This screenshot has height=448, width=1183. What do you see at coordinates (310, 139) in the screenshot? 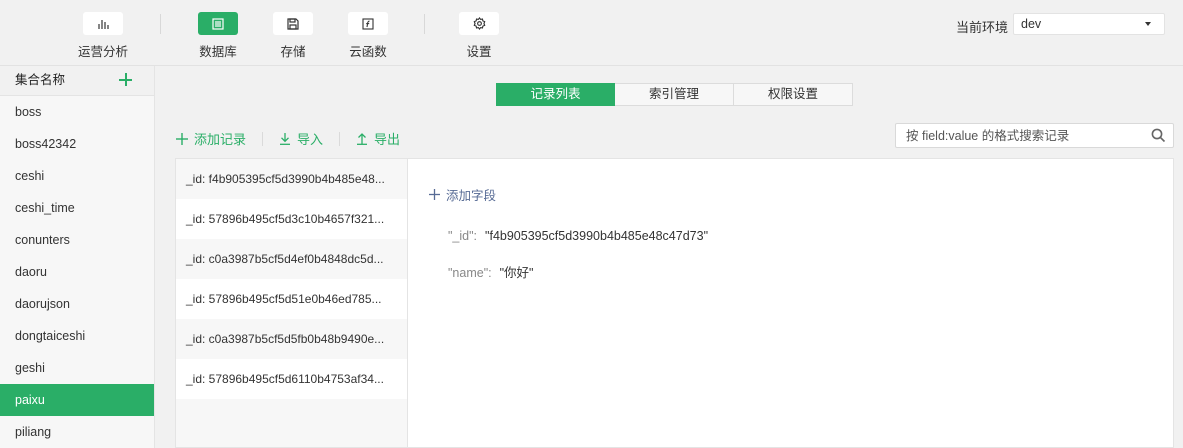
I see `import-label: 导入` at bounding box center [310, 139].